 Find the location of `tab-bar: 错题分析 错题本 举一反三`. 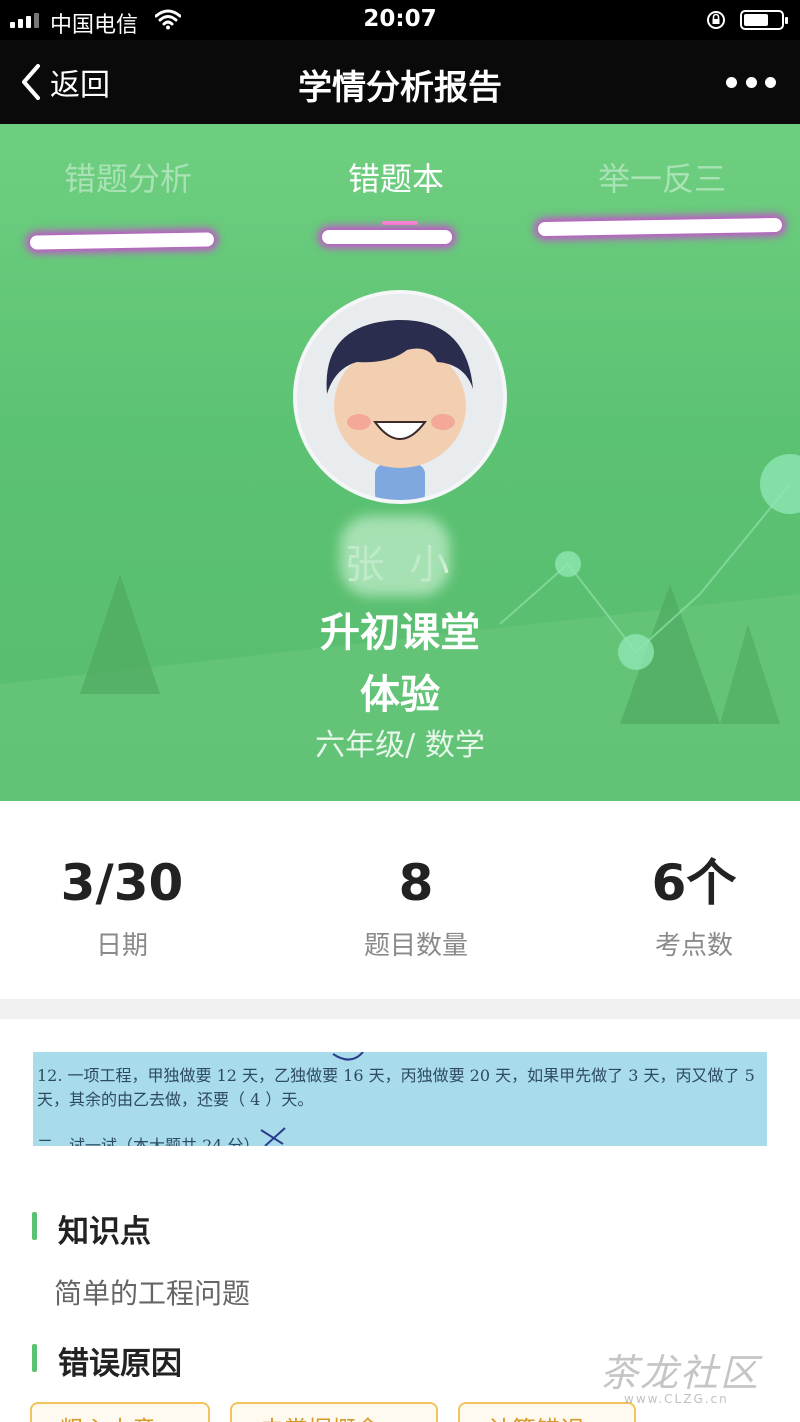

tab-bar: 错题分析 错题本 举一反三 is located at coordinates (400, 184).